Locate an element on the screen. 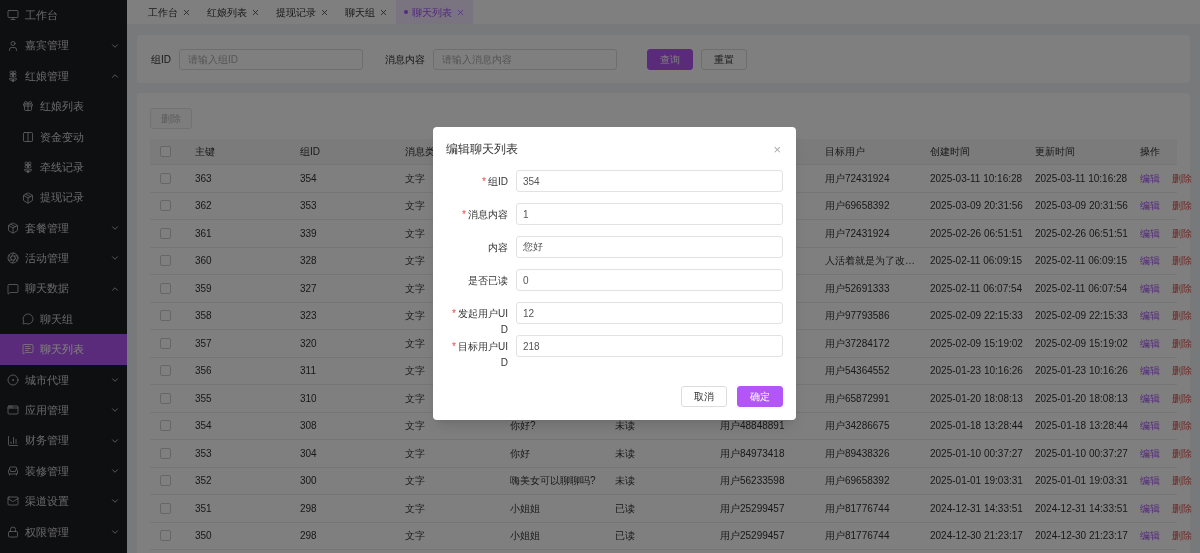 This screenshot has height=553, width=1200. form-input: 12 is located at coordinates (649, 313).